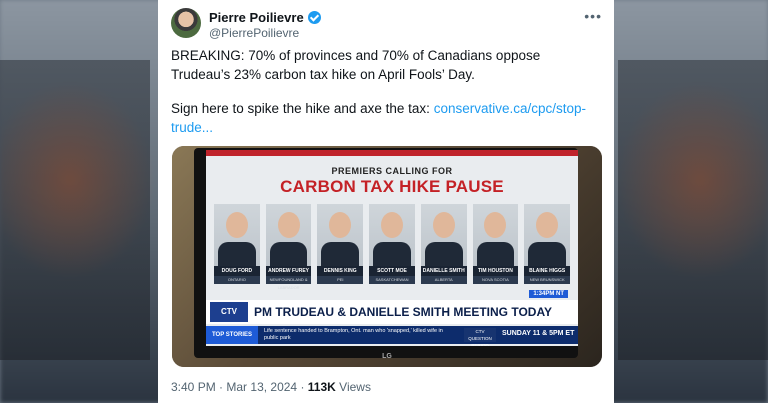 This screenshot has height=403, width=768. What do you see at coordinates (75, 210) in the screenshot?
I see `background-tv-left` at bounding box center [75, 210].